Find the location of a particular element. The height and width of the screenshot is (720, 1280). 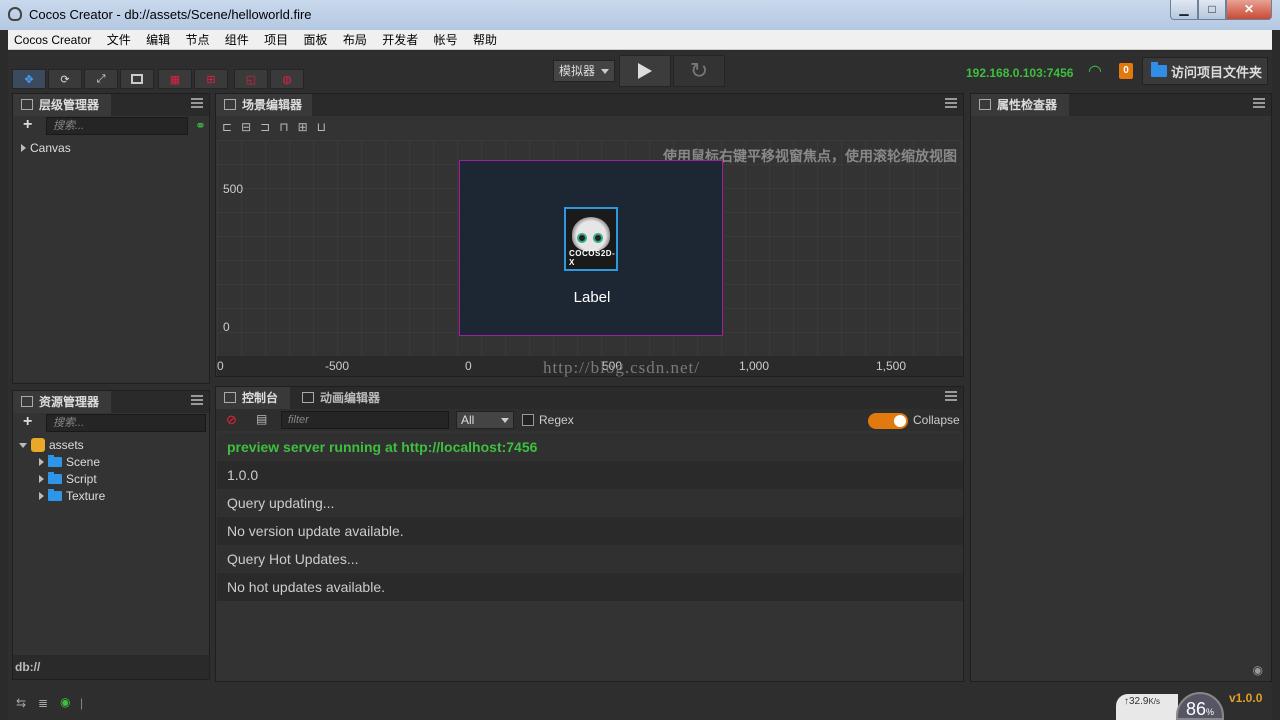

rotate-tool-button: ⟳ is located at coordinates (65, 79).